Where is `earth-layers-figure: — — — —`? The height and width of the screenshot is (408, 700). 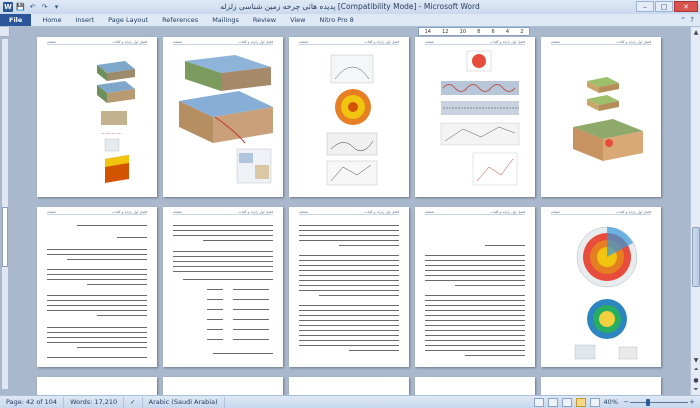
earth-layers-figure: — — — — is located at coordinates (116, 122).